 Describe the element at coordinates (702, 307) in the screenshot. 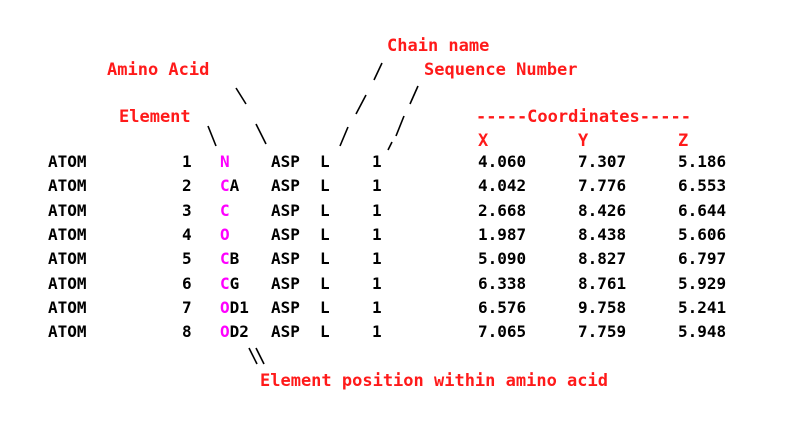

I see `z-coordinate-cell: 5.241` at that location.